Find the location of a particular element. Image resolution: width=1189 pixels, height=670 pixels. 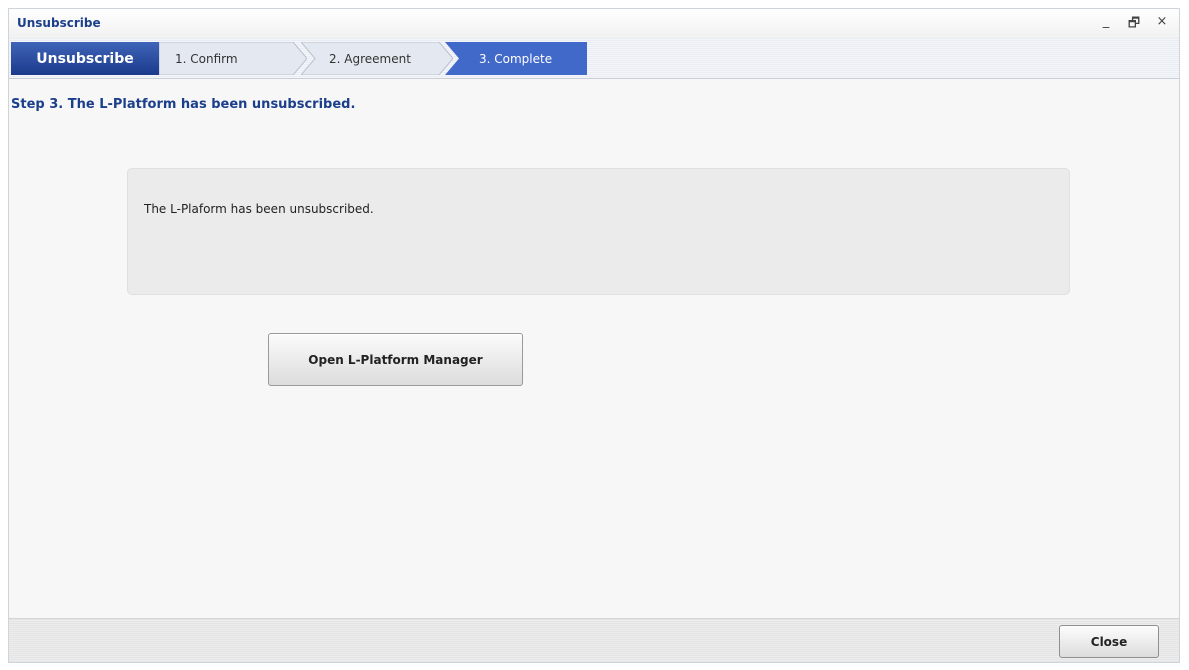

wizard-title-tab: Unsubscribe is located at coordinates (85, 58).